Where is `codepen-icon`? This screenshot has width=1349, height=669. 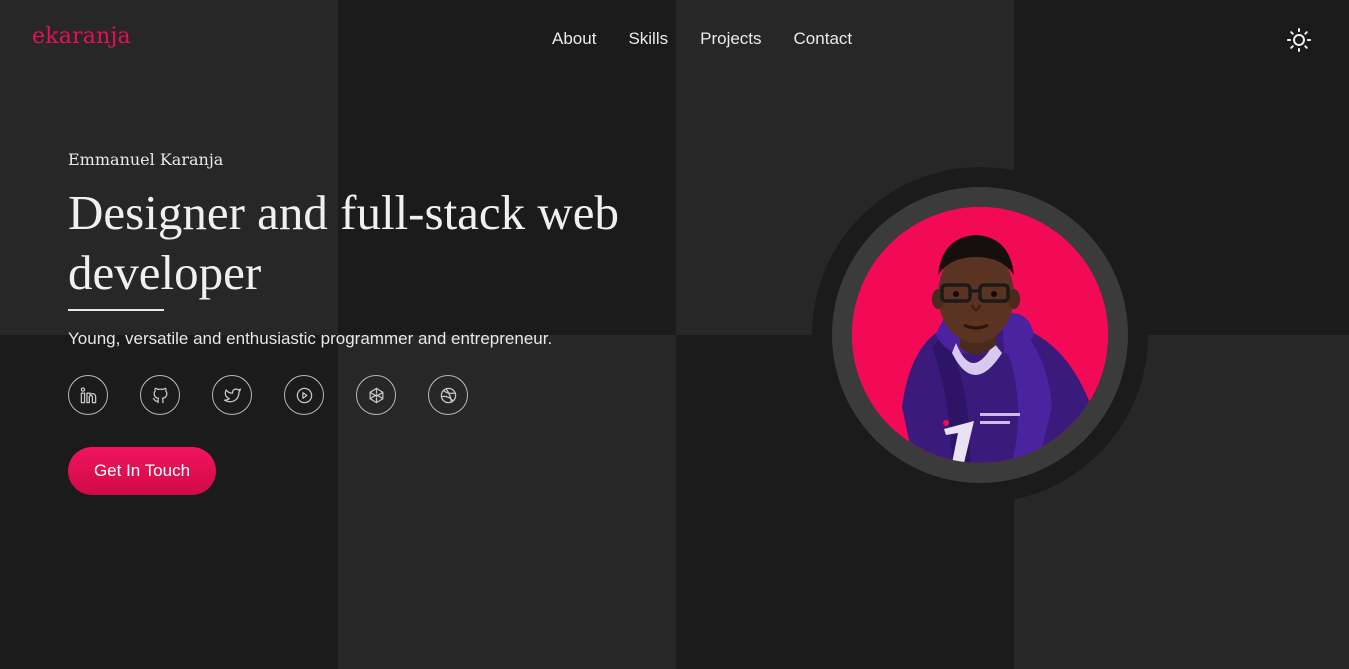
codepen-icon is located at coordinates (376, 395).